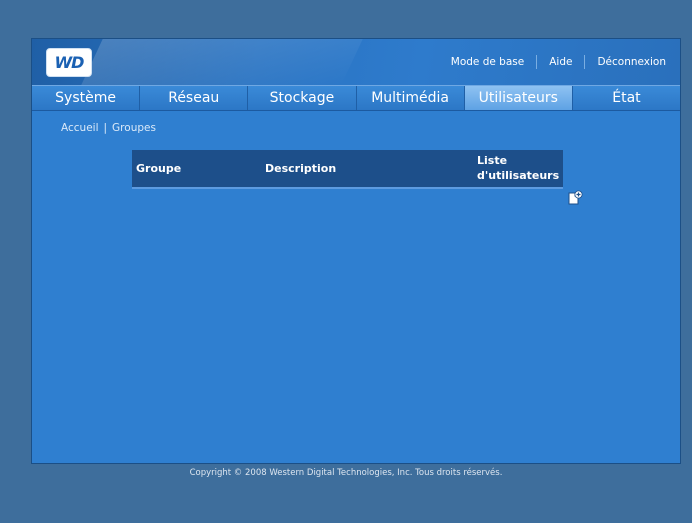 The width and height of the screenshot is (692, 523). What do you see at coordinates (158, 168) in the screenshot?
I see `column-header-group: Groupe` at bounding box center [158, 168].